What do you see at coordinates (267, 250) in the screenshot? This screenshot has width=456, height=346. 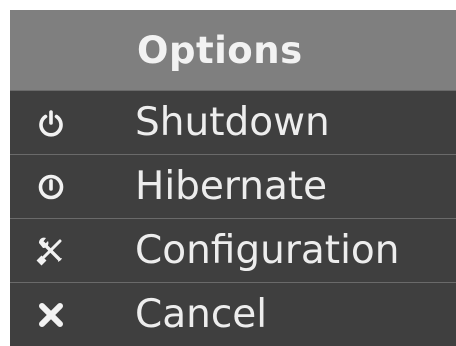 I see `menu-item-label: Configuration` at bounding box center [267, 250].